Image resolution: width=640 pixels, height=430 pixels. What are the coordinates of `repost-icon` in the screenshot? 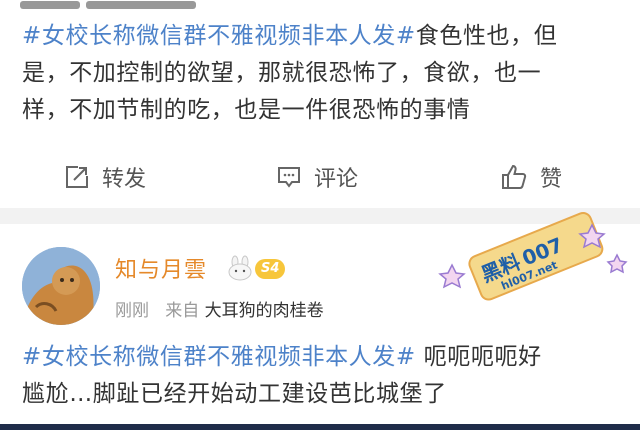 It's located at (77, 177).